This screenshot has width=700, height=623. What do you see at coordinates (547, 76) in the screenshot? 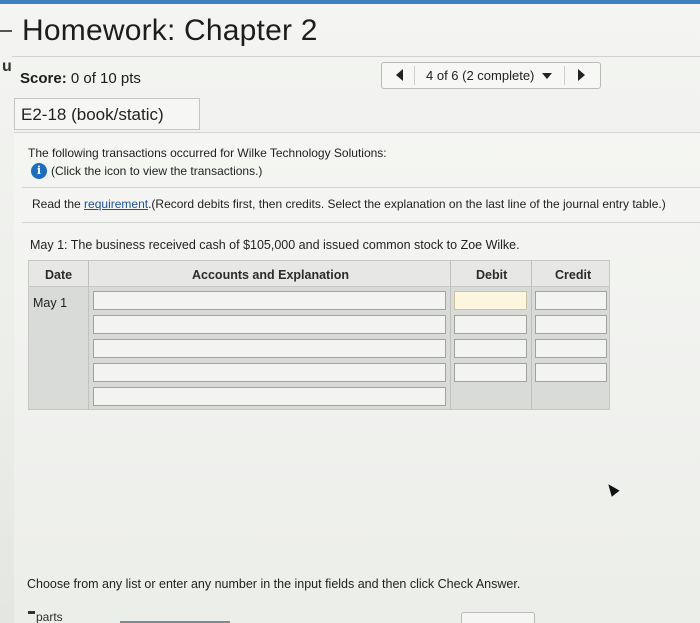
I see `dropdown-caret-icon` at bounding box center [547, 76].